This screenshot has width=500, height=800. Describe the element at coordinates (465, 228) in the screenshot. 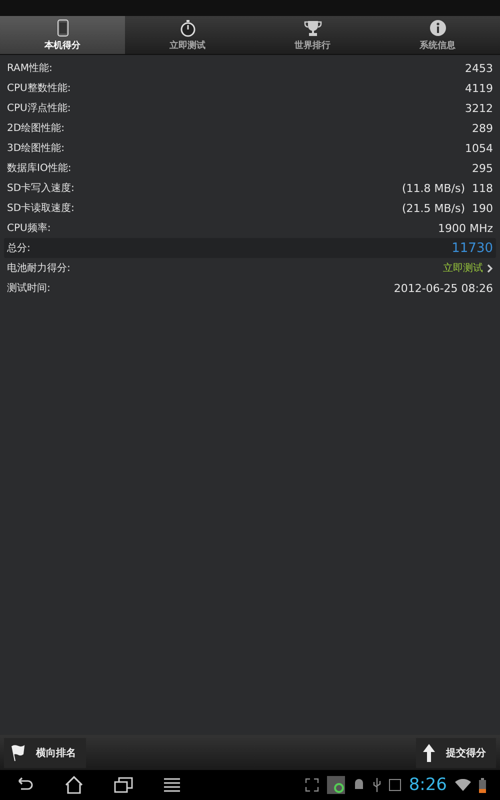

I see `row-value: 1900 MHz` at that location.